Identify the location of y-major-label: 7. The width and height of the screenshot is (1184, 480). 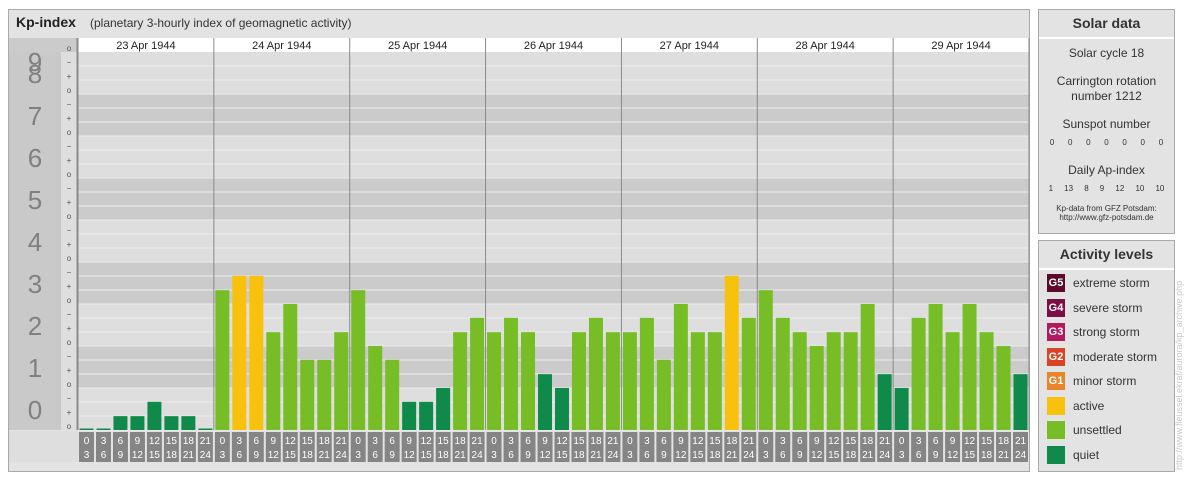
(35, 116).